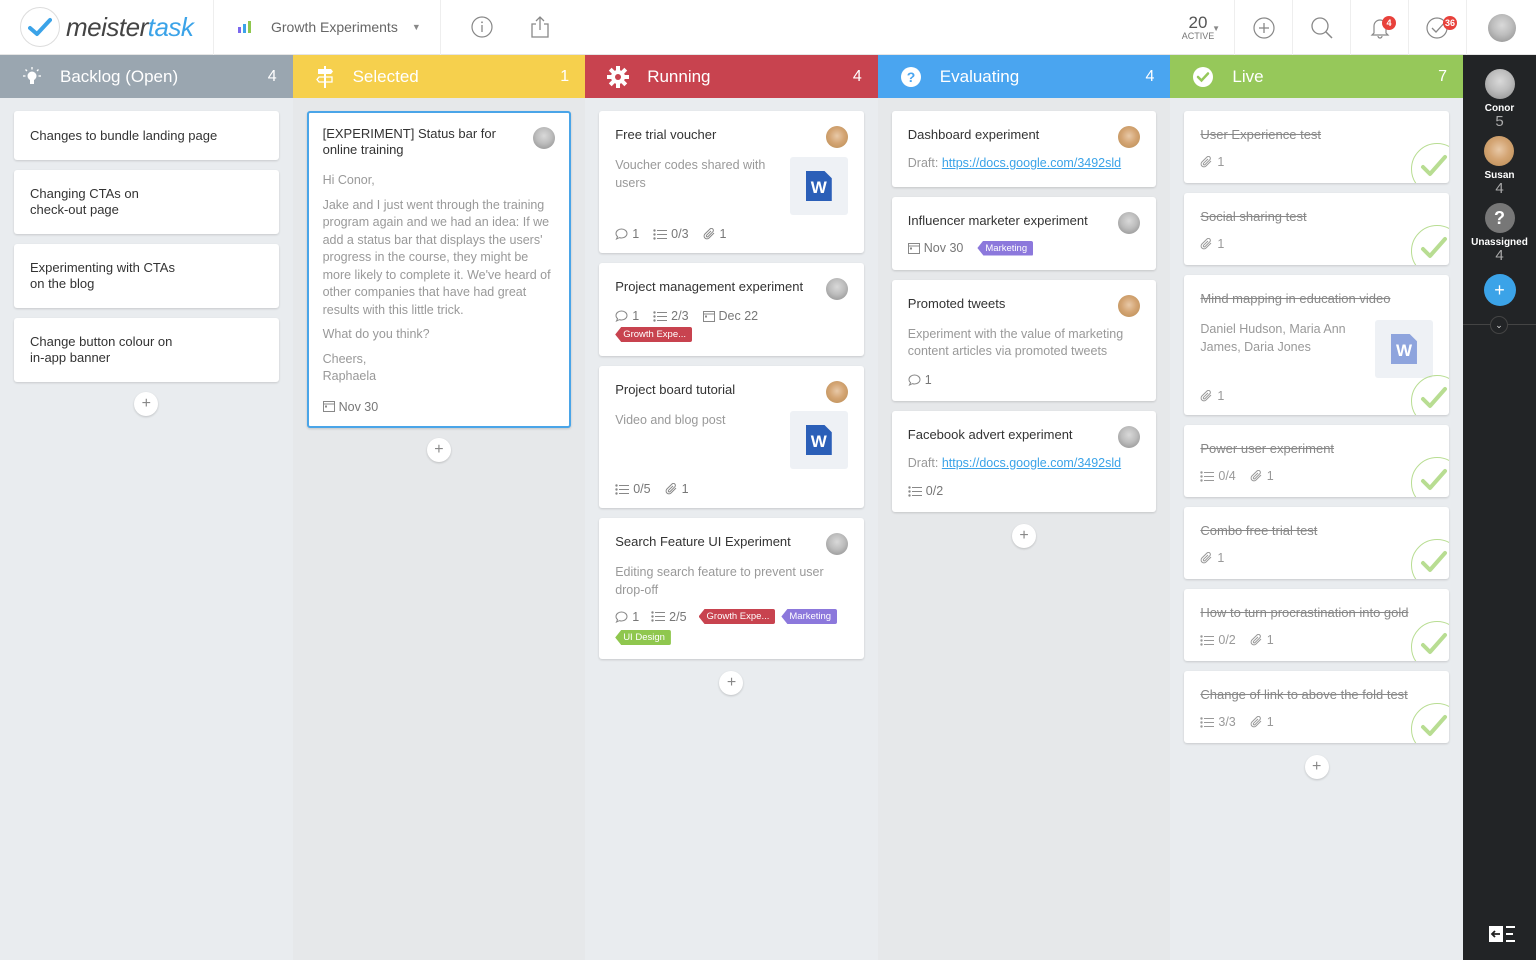 The width and height of the screenshot is (1536, 960). I want to click on task-card-completed: User Experience test 1, so click(1316, 147).